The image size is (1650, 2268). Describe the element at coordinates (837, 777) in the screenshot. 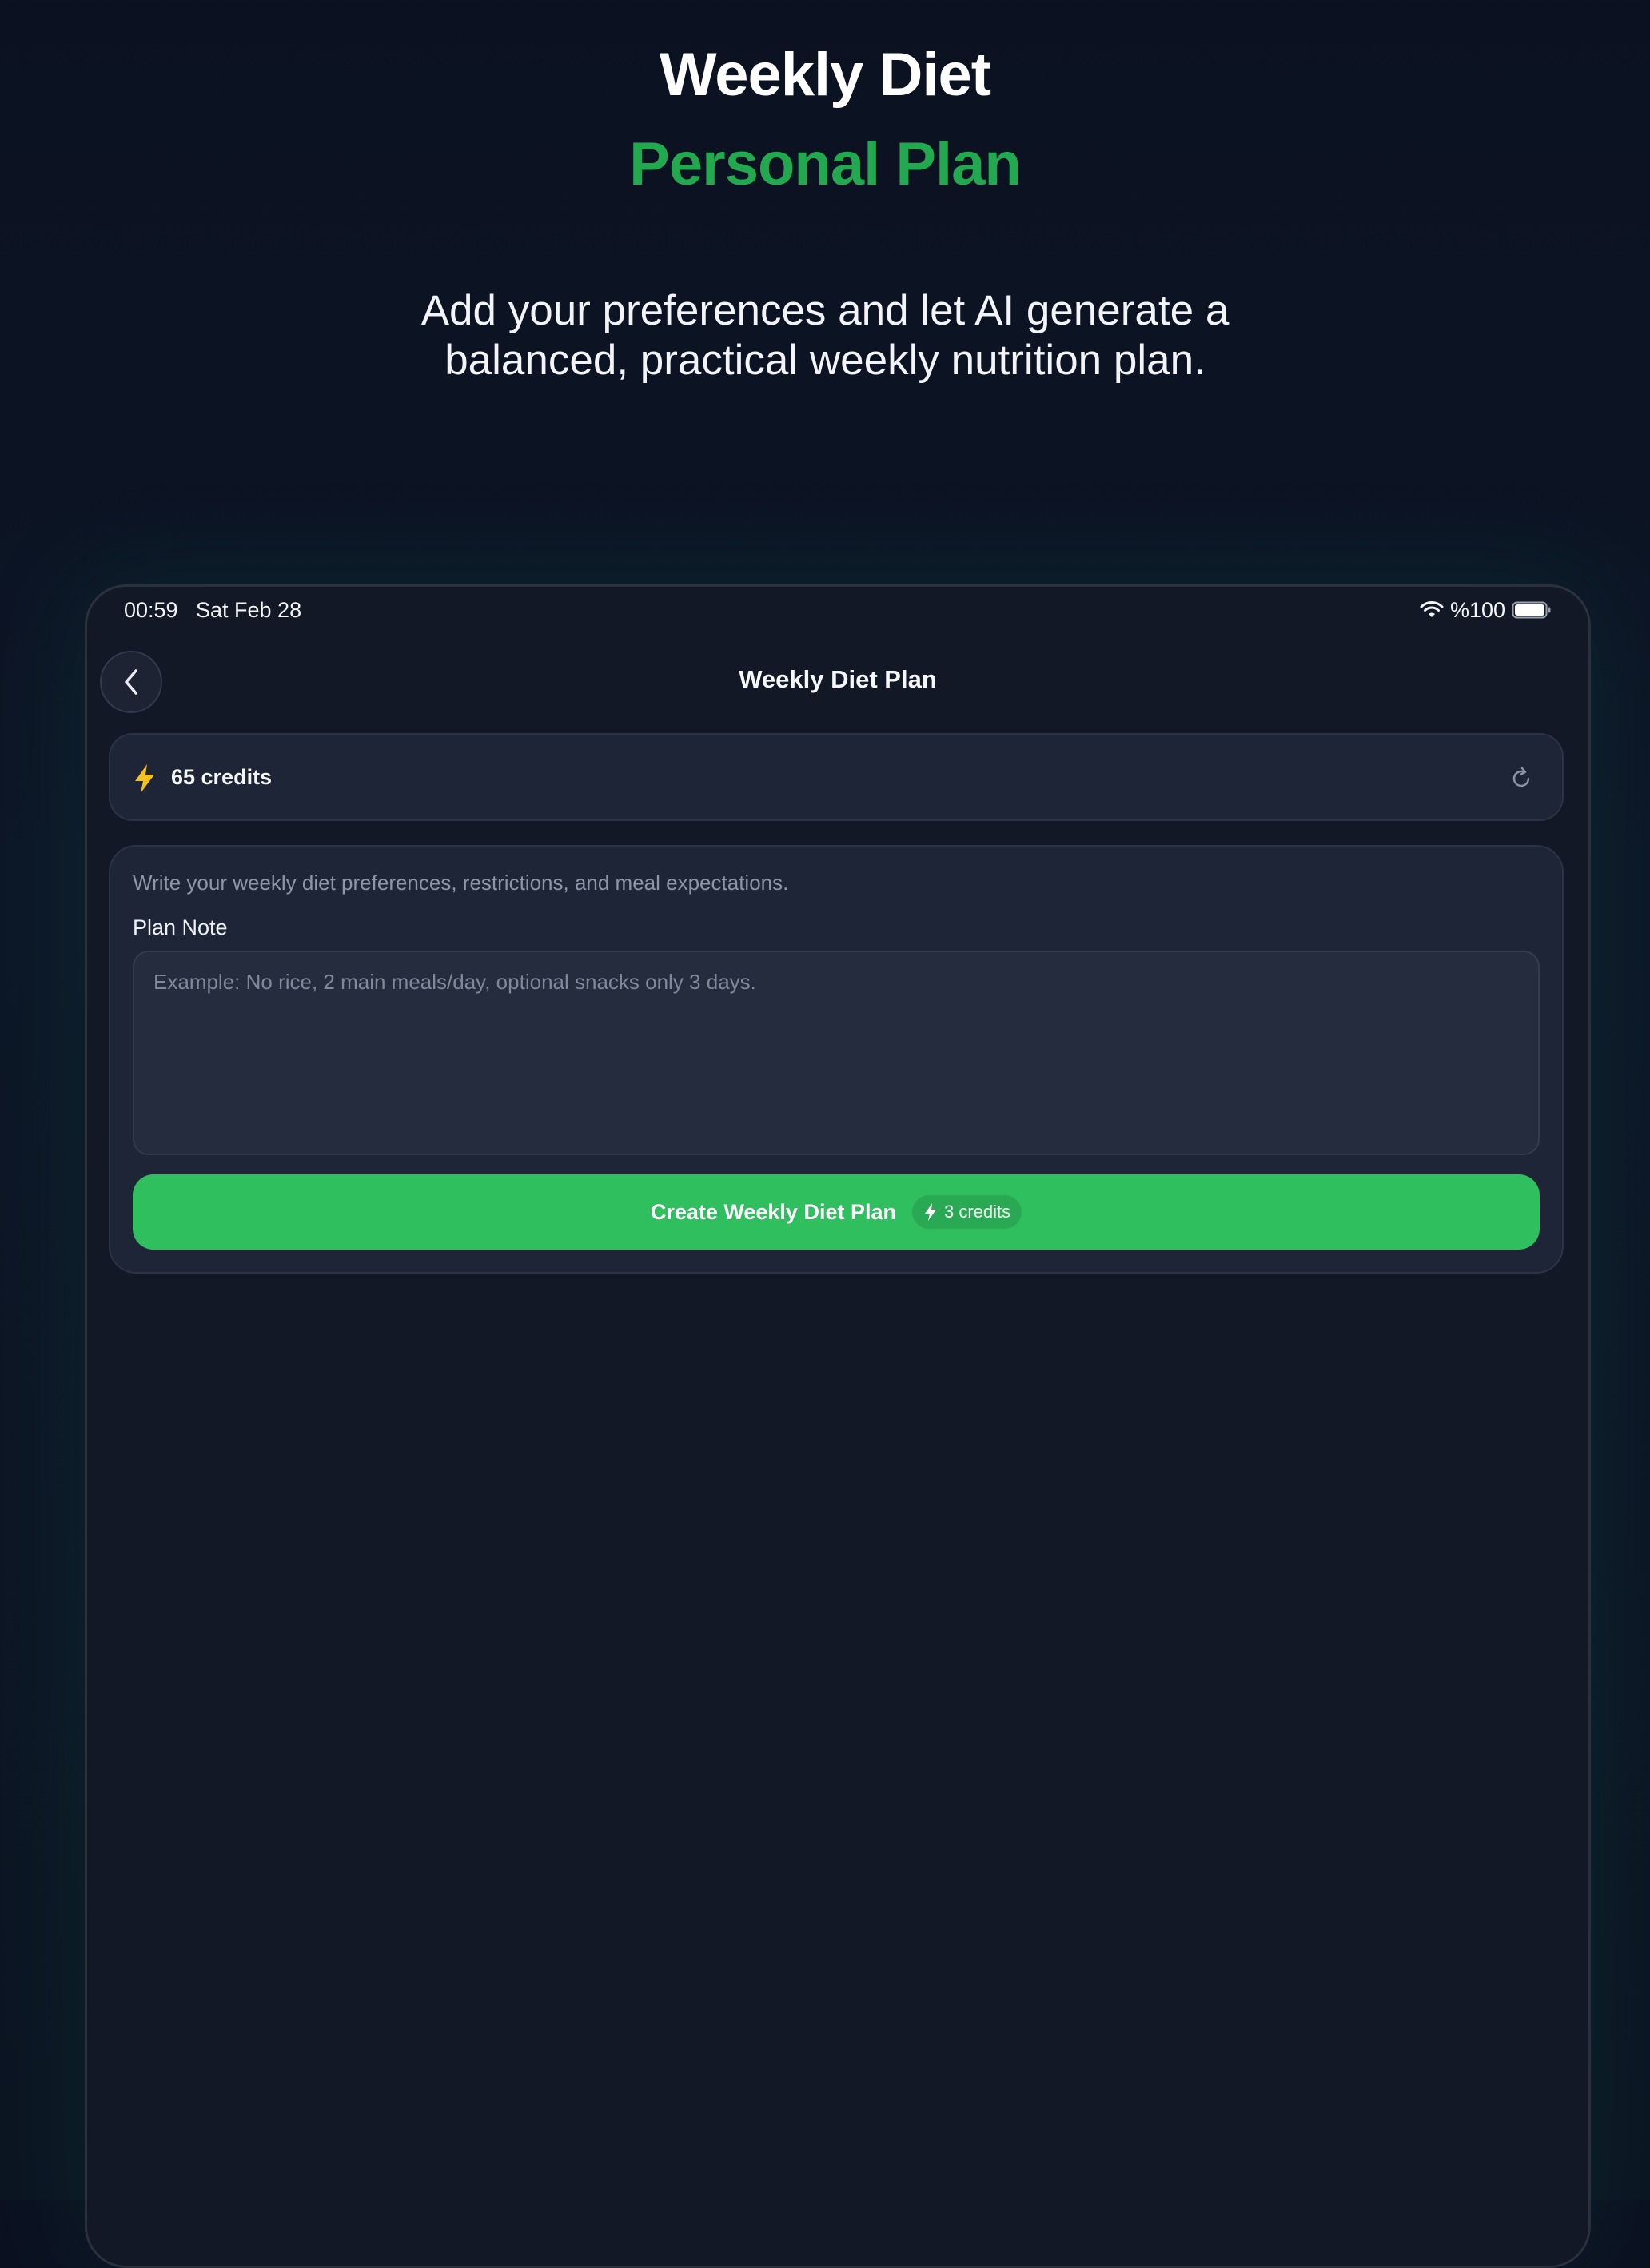

I see `credits-card: 65 credits` at that location.